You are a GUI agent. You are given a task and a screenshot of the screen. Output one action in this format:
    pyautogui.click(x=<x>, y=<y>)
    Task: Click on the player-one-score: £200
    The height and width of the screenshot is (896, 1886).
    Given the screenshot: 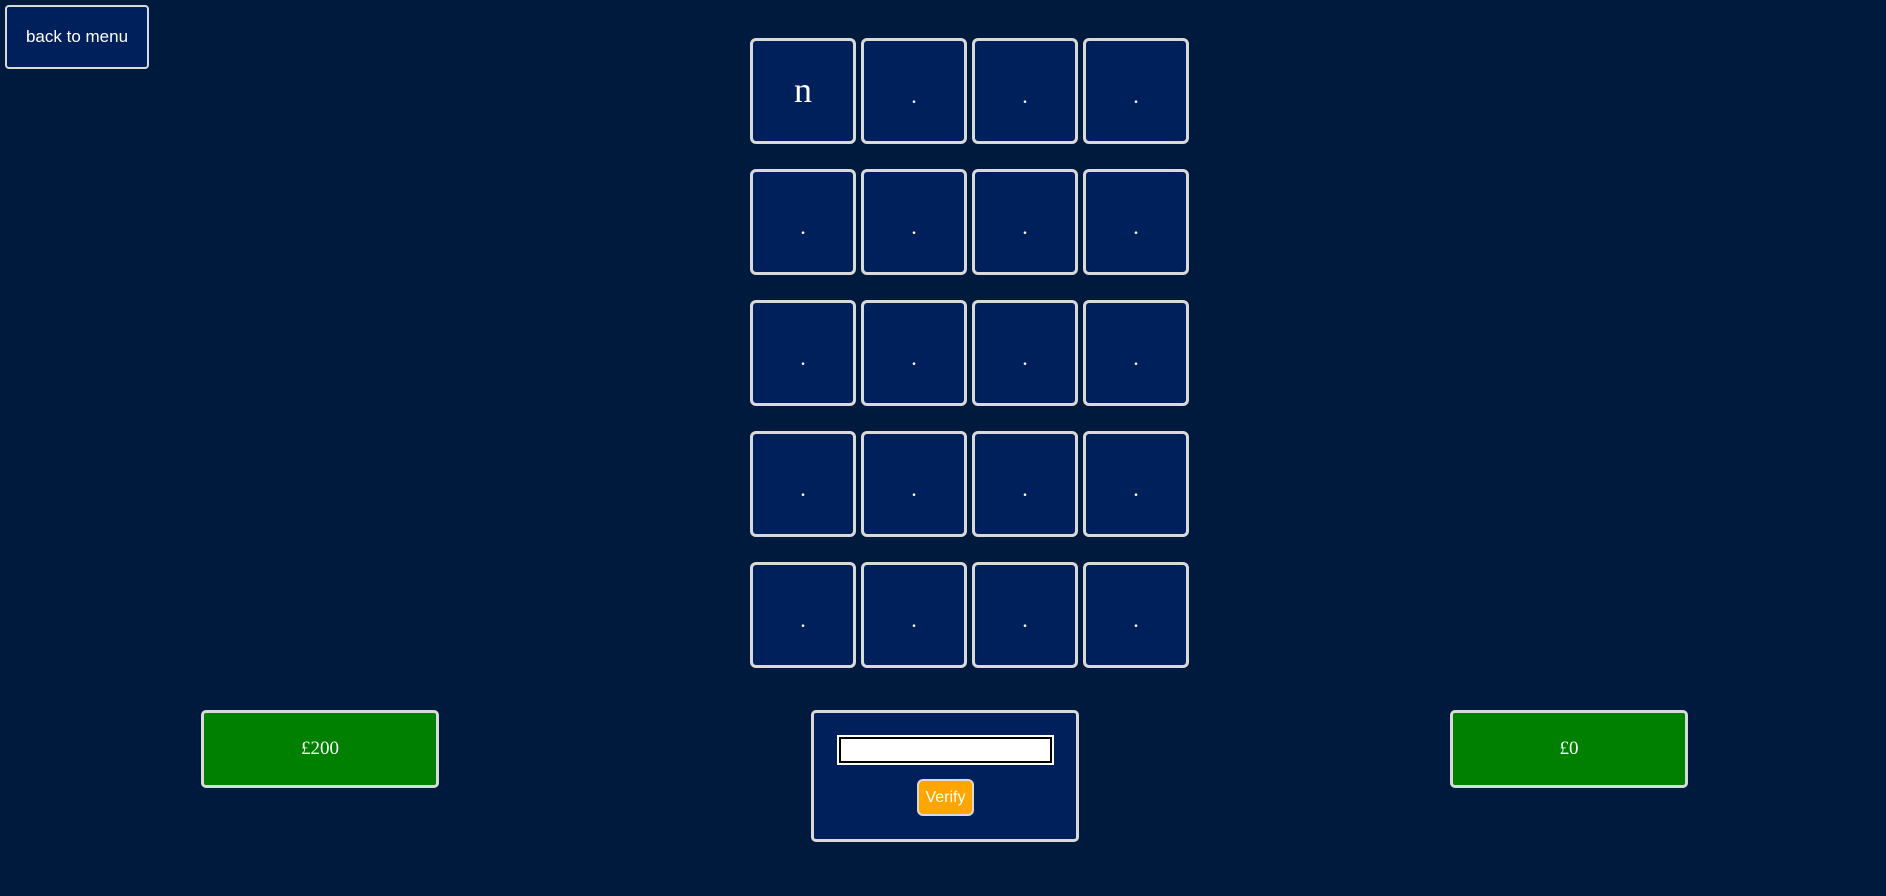 What is the action you would take?
    pyautogui.click(x=320, y=749)
    